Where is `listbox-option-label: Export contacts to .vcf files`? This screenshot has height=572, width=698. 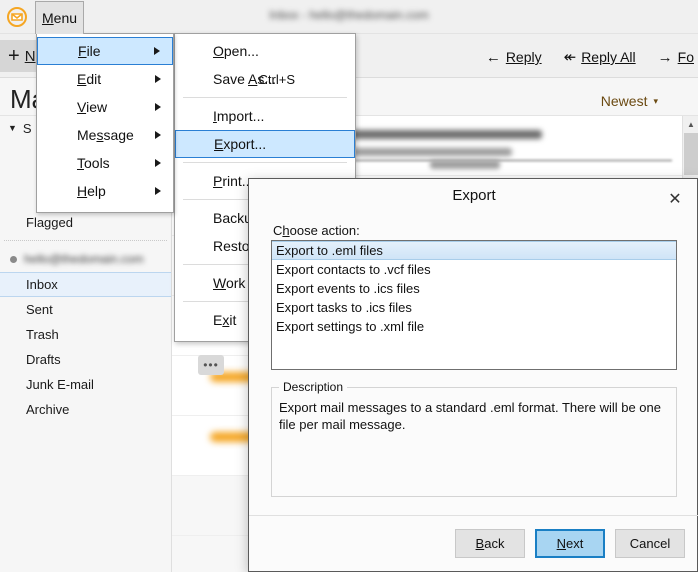 listbox-option-label: Export contacts to .vcf files is located at coordinates (353, 269).